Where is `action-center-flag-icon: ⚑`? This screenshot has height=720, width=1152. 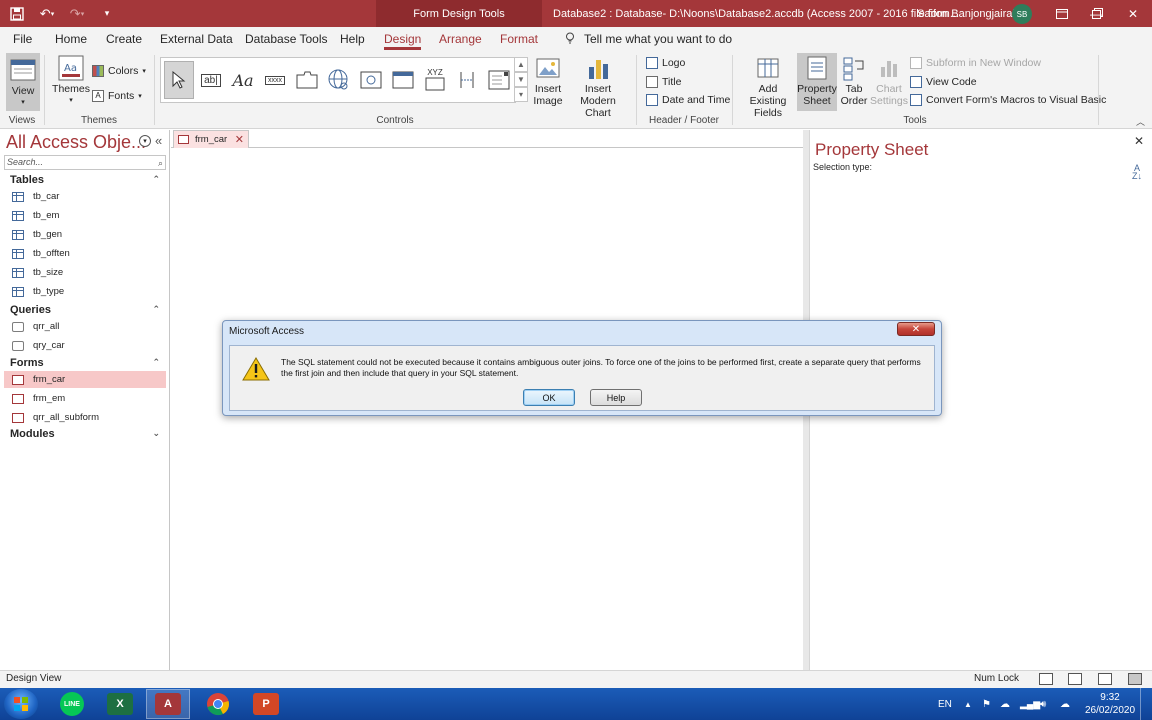
action-center-flag-icon: ⚑ is located at coordinates (986, 704).